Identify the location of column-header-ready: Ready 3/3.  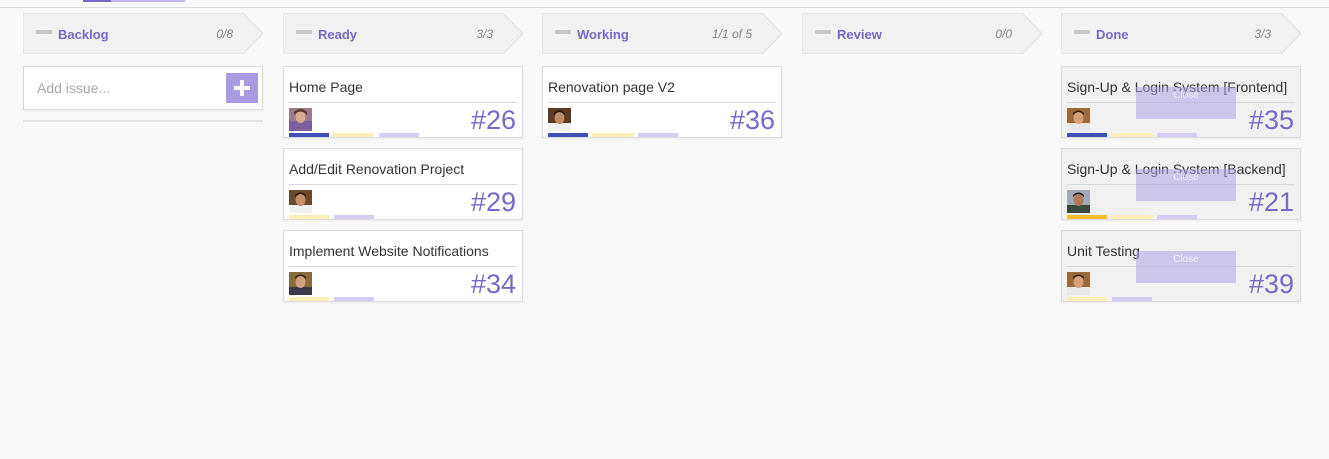
(403, 33).